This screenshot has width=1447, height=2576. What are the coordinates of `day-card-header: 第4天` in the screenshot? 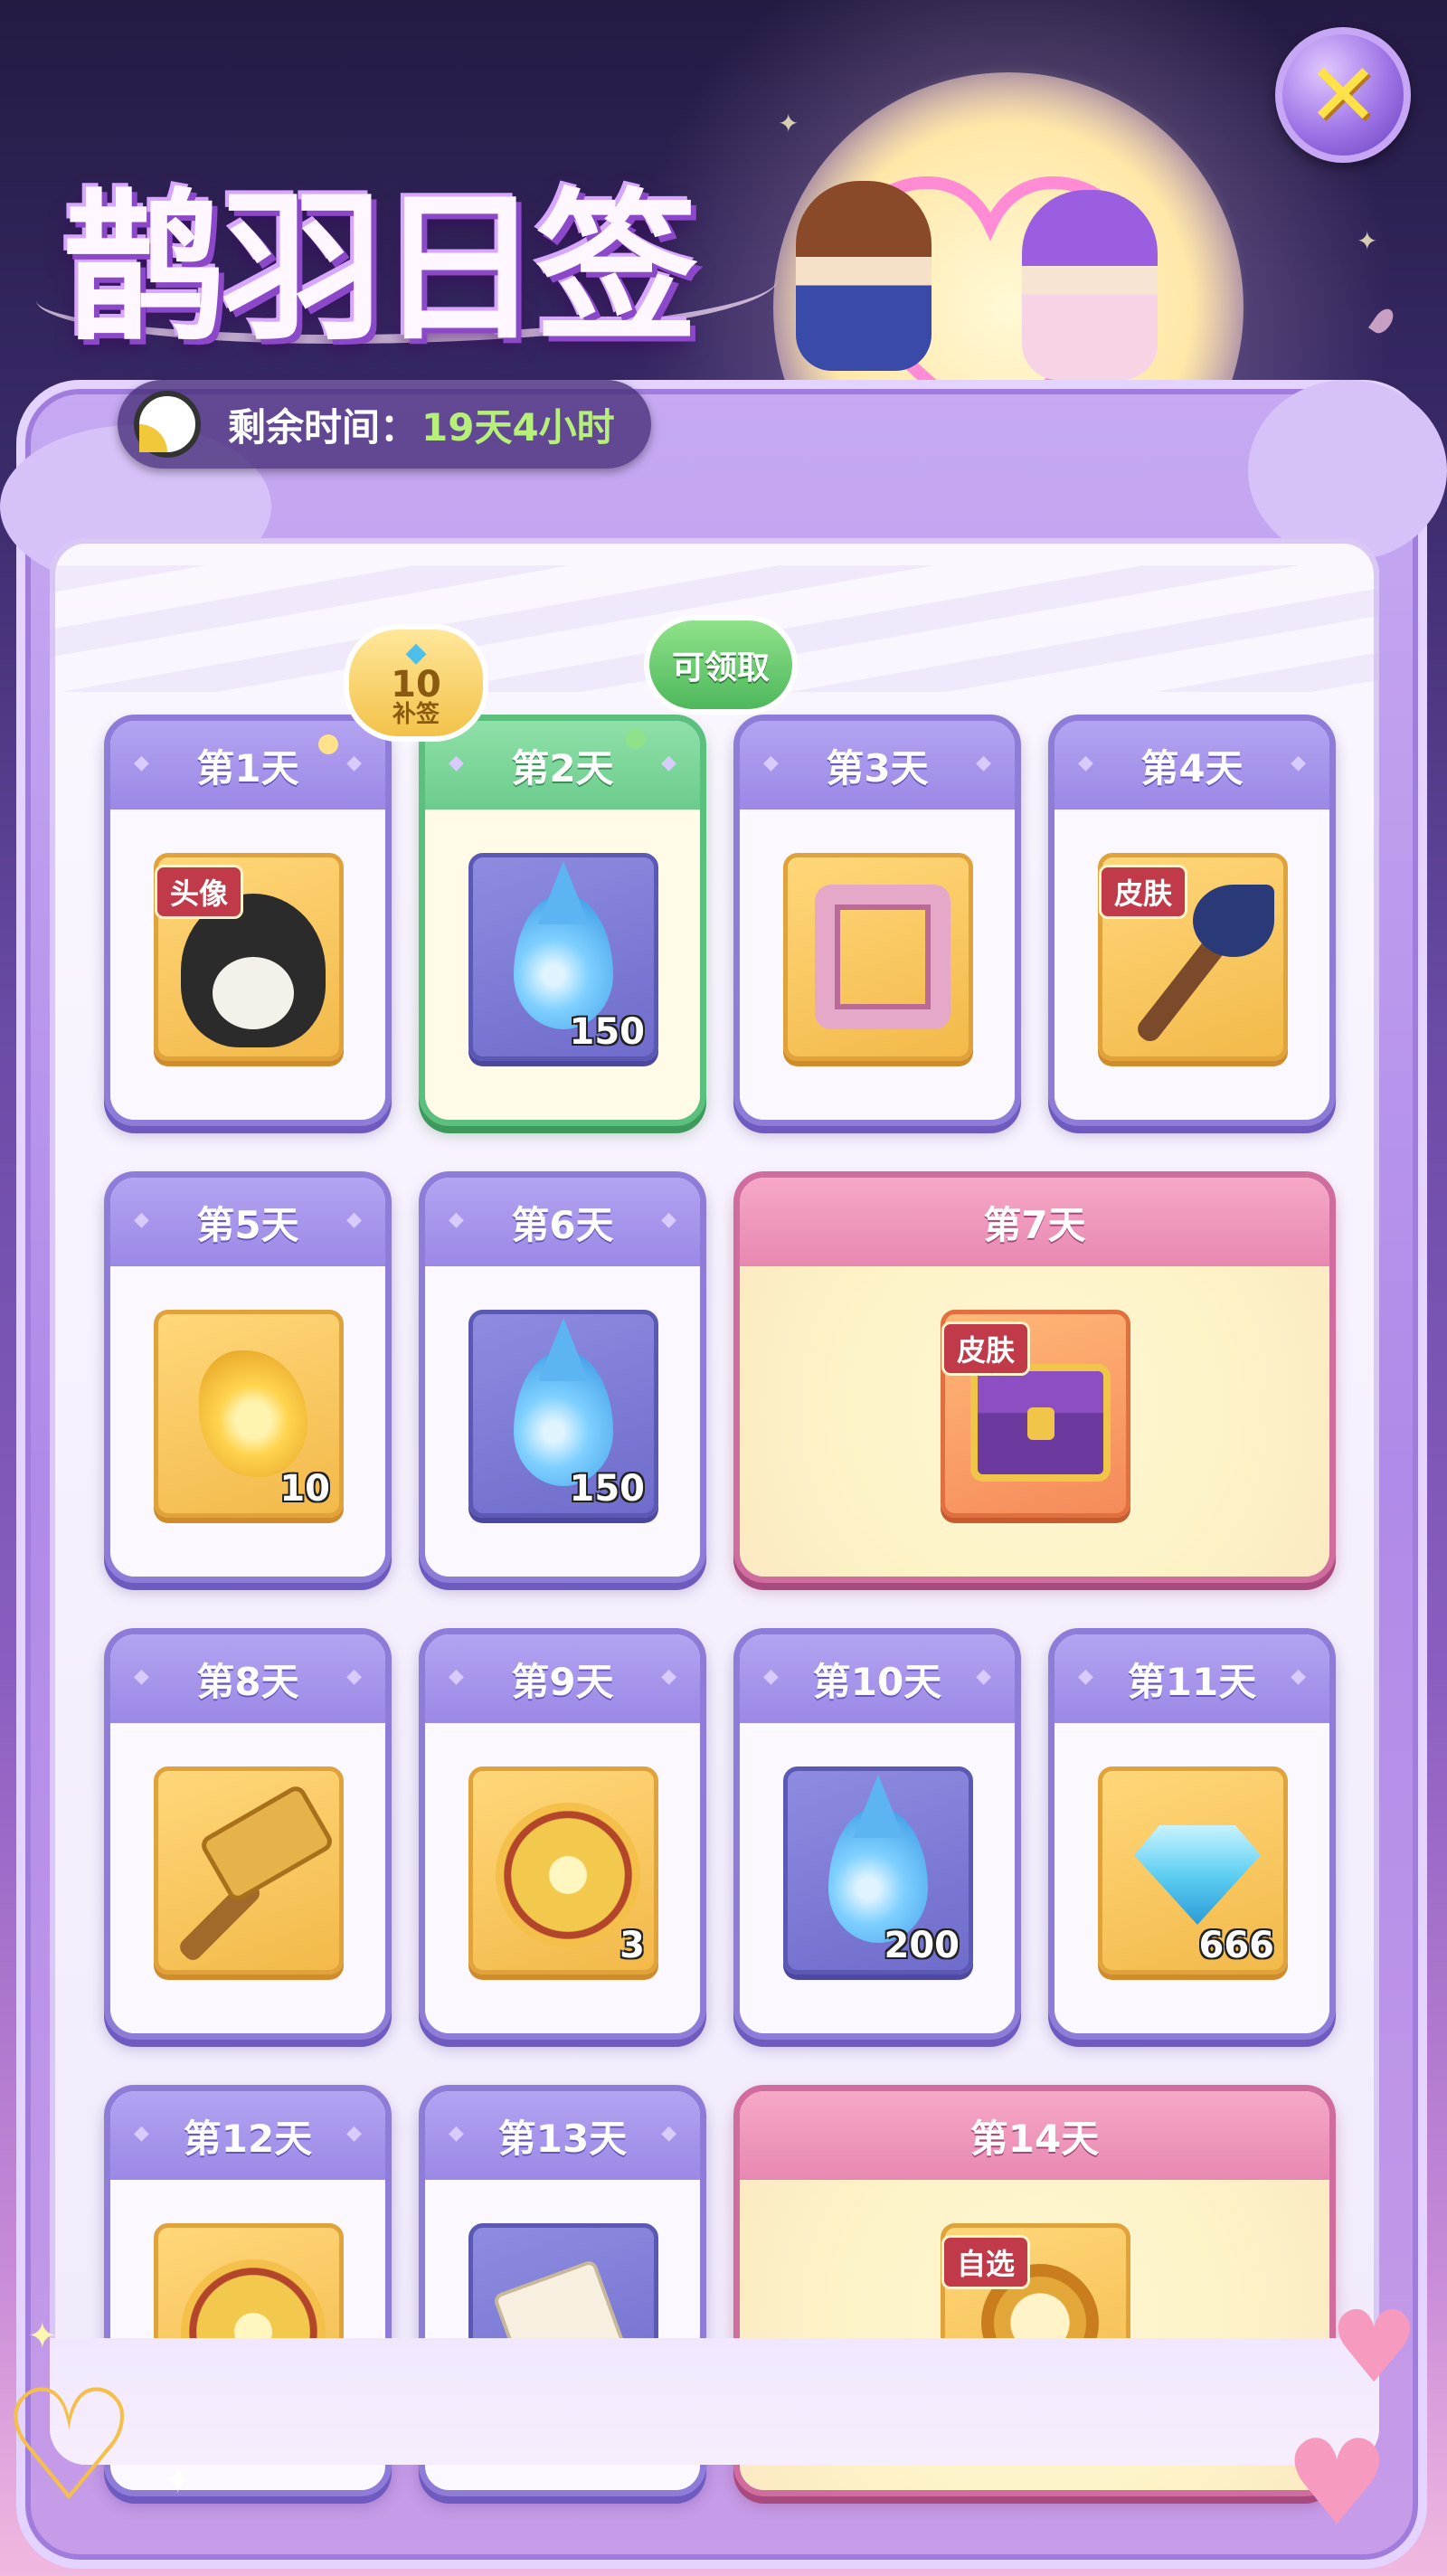 It's located at (1192, 766).